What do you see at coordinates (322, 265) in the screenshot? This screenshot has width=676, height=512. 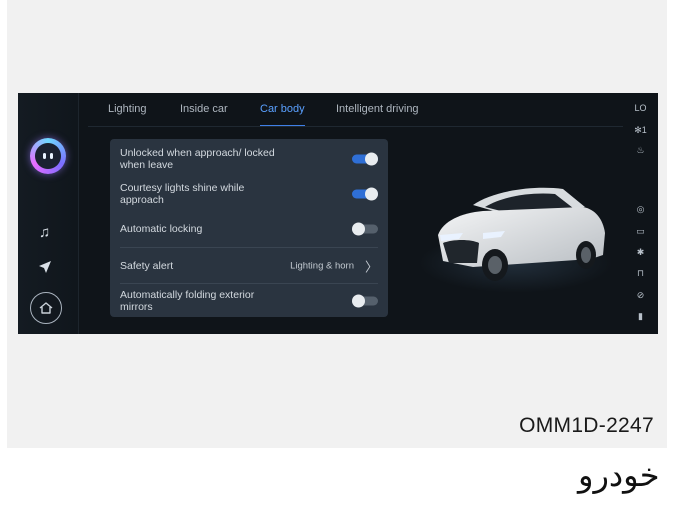 I see `safety-alert-value: Lighting & horn` at bounding box center [322, 265].